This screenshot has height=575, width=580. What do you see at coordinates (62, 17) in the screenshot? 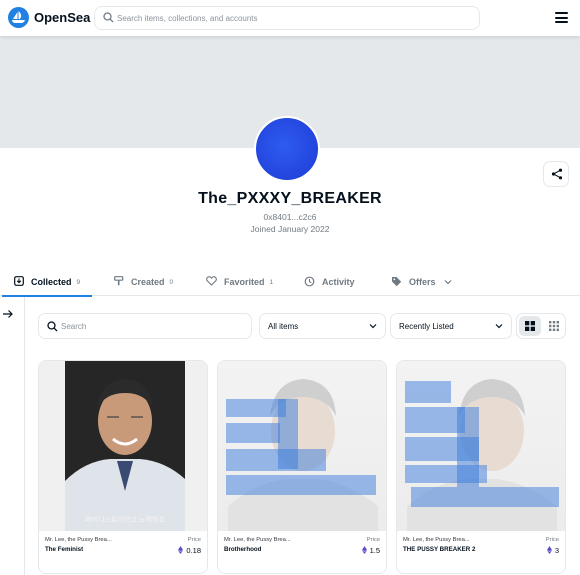
I see `brand-name: OpenSea` at bounding box center [62, 17].